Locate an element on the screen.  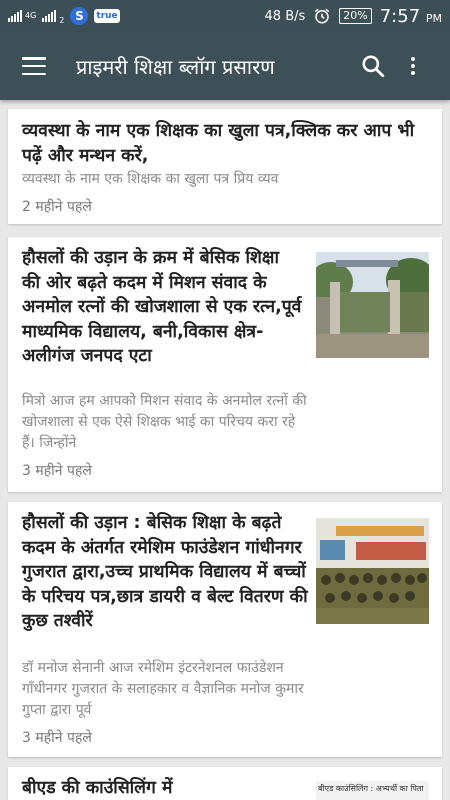
battery-indicator: 20% is located at coordinates (355, 16).